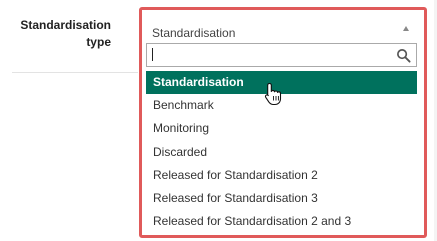 This screenshot has width=437, height=241. I want to click on select-current-value: Standardisation, so click(194, 33).